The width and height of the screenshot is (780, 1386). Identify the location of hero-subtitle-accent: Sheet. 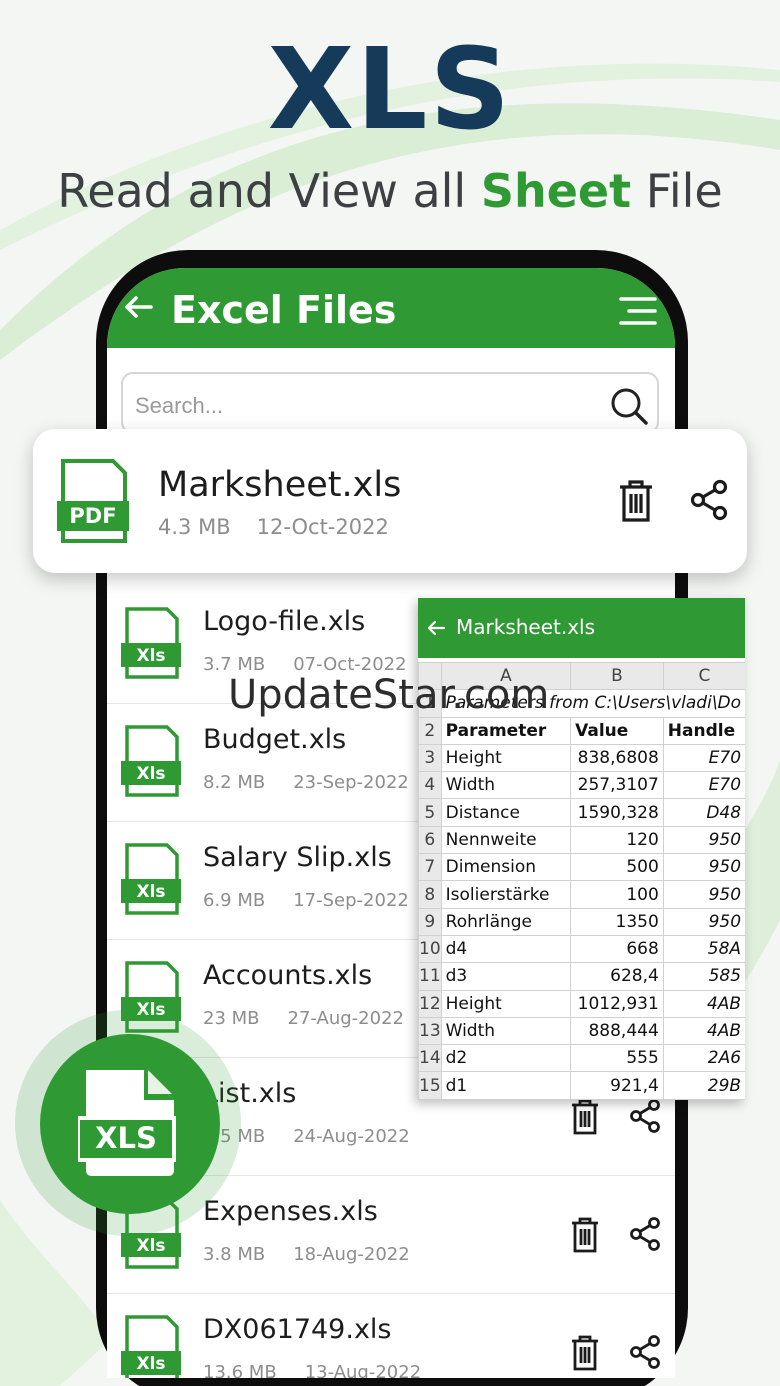
(556, 191).